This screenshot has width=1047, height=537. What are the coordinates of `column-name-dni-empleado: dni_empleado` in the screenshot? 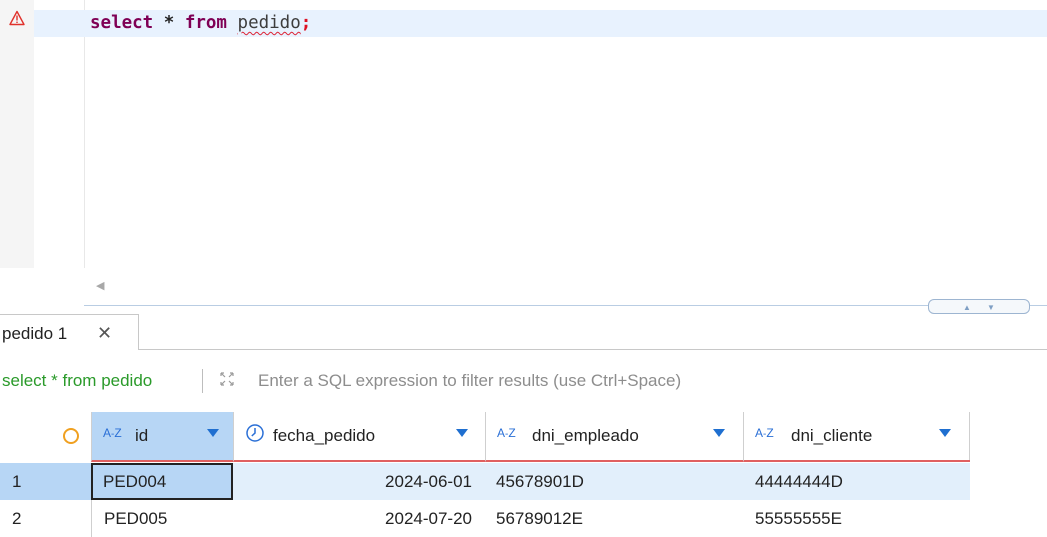 It's located at (585, 435).